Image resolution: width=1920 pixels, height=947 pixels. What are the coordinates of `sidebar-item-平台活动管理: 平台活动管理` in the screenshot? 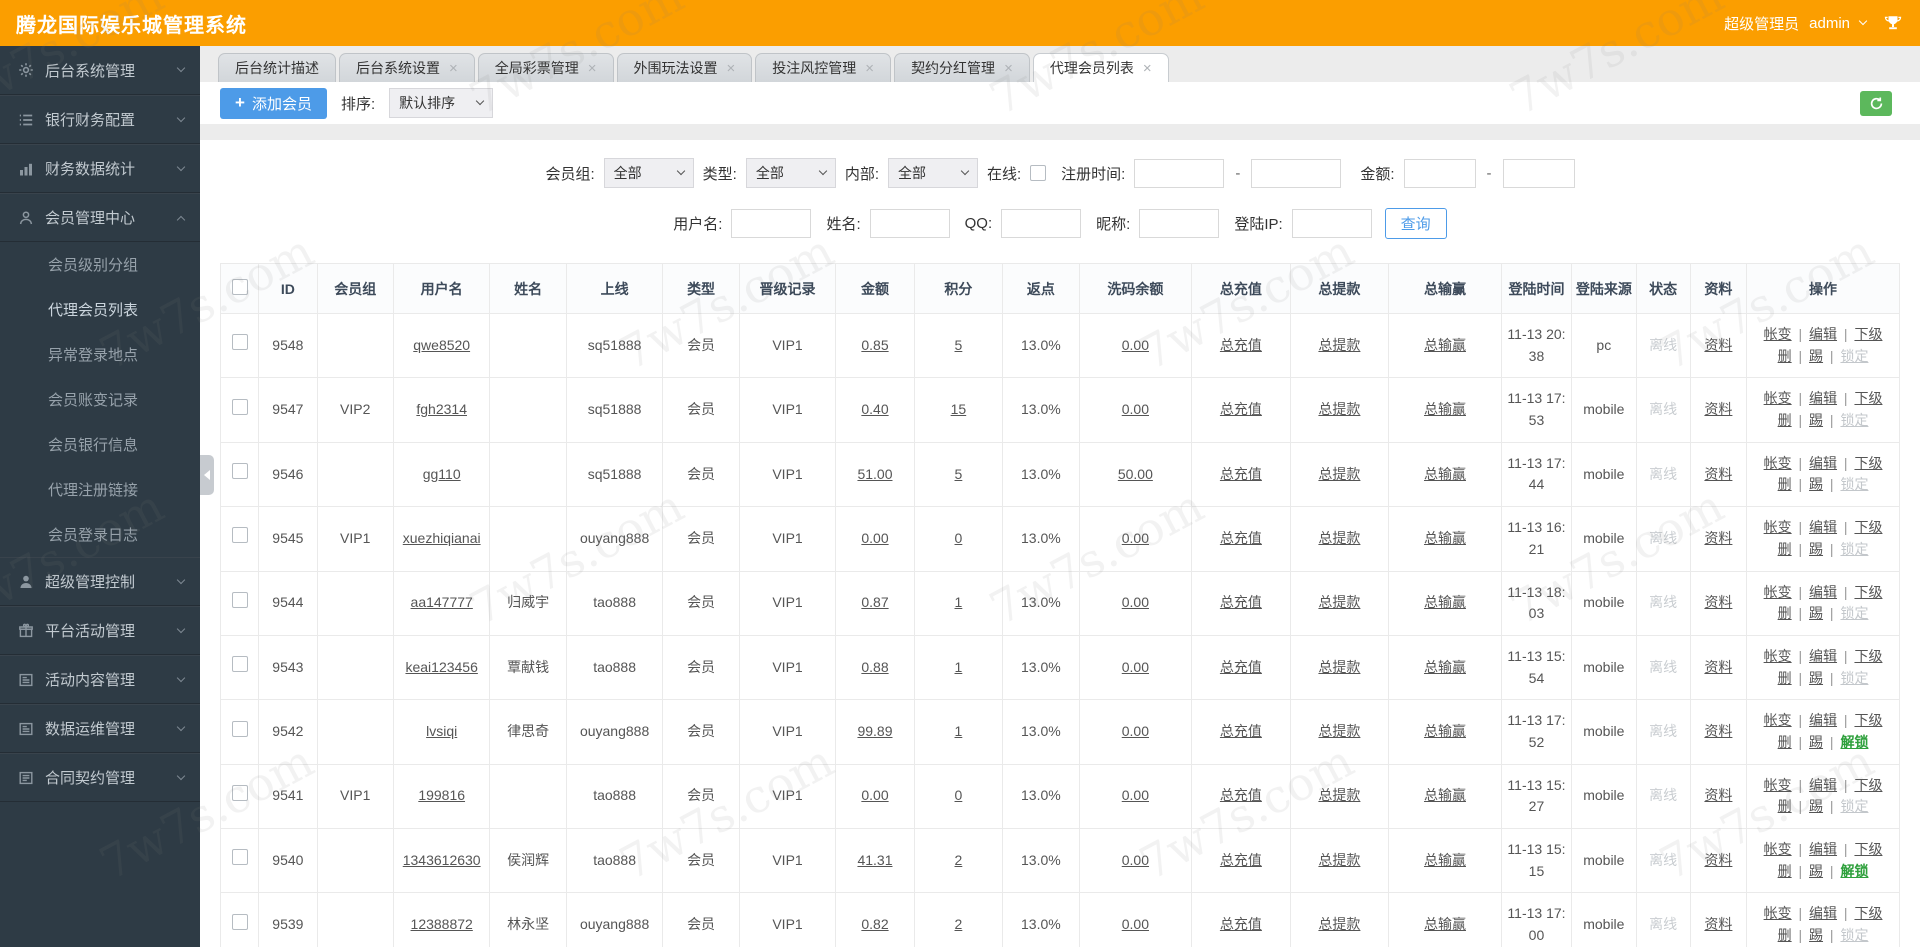 It's located at (100, 630).